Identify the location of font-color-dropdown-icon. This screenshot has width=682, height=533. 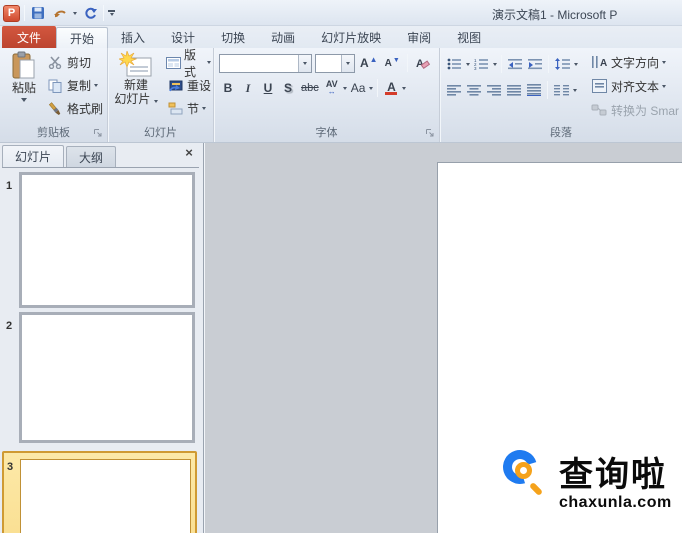
(404, 88).